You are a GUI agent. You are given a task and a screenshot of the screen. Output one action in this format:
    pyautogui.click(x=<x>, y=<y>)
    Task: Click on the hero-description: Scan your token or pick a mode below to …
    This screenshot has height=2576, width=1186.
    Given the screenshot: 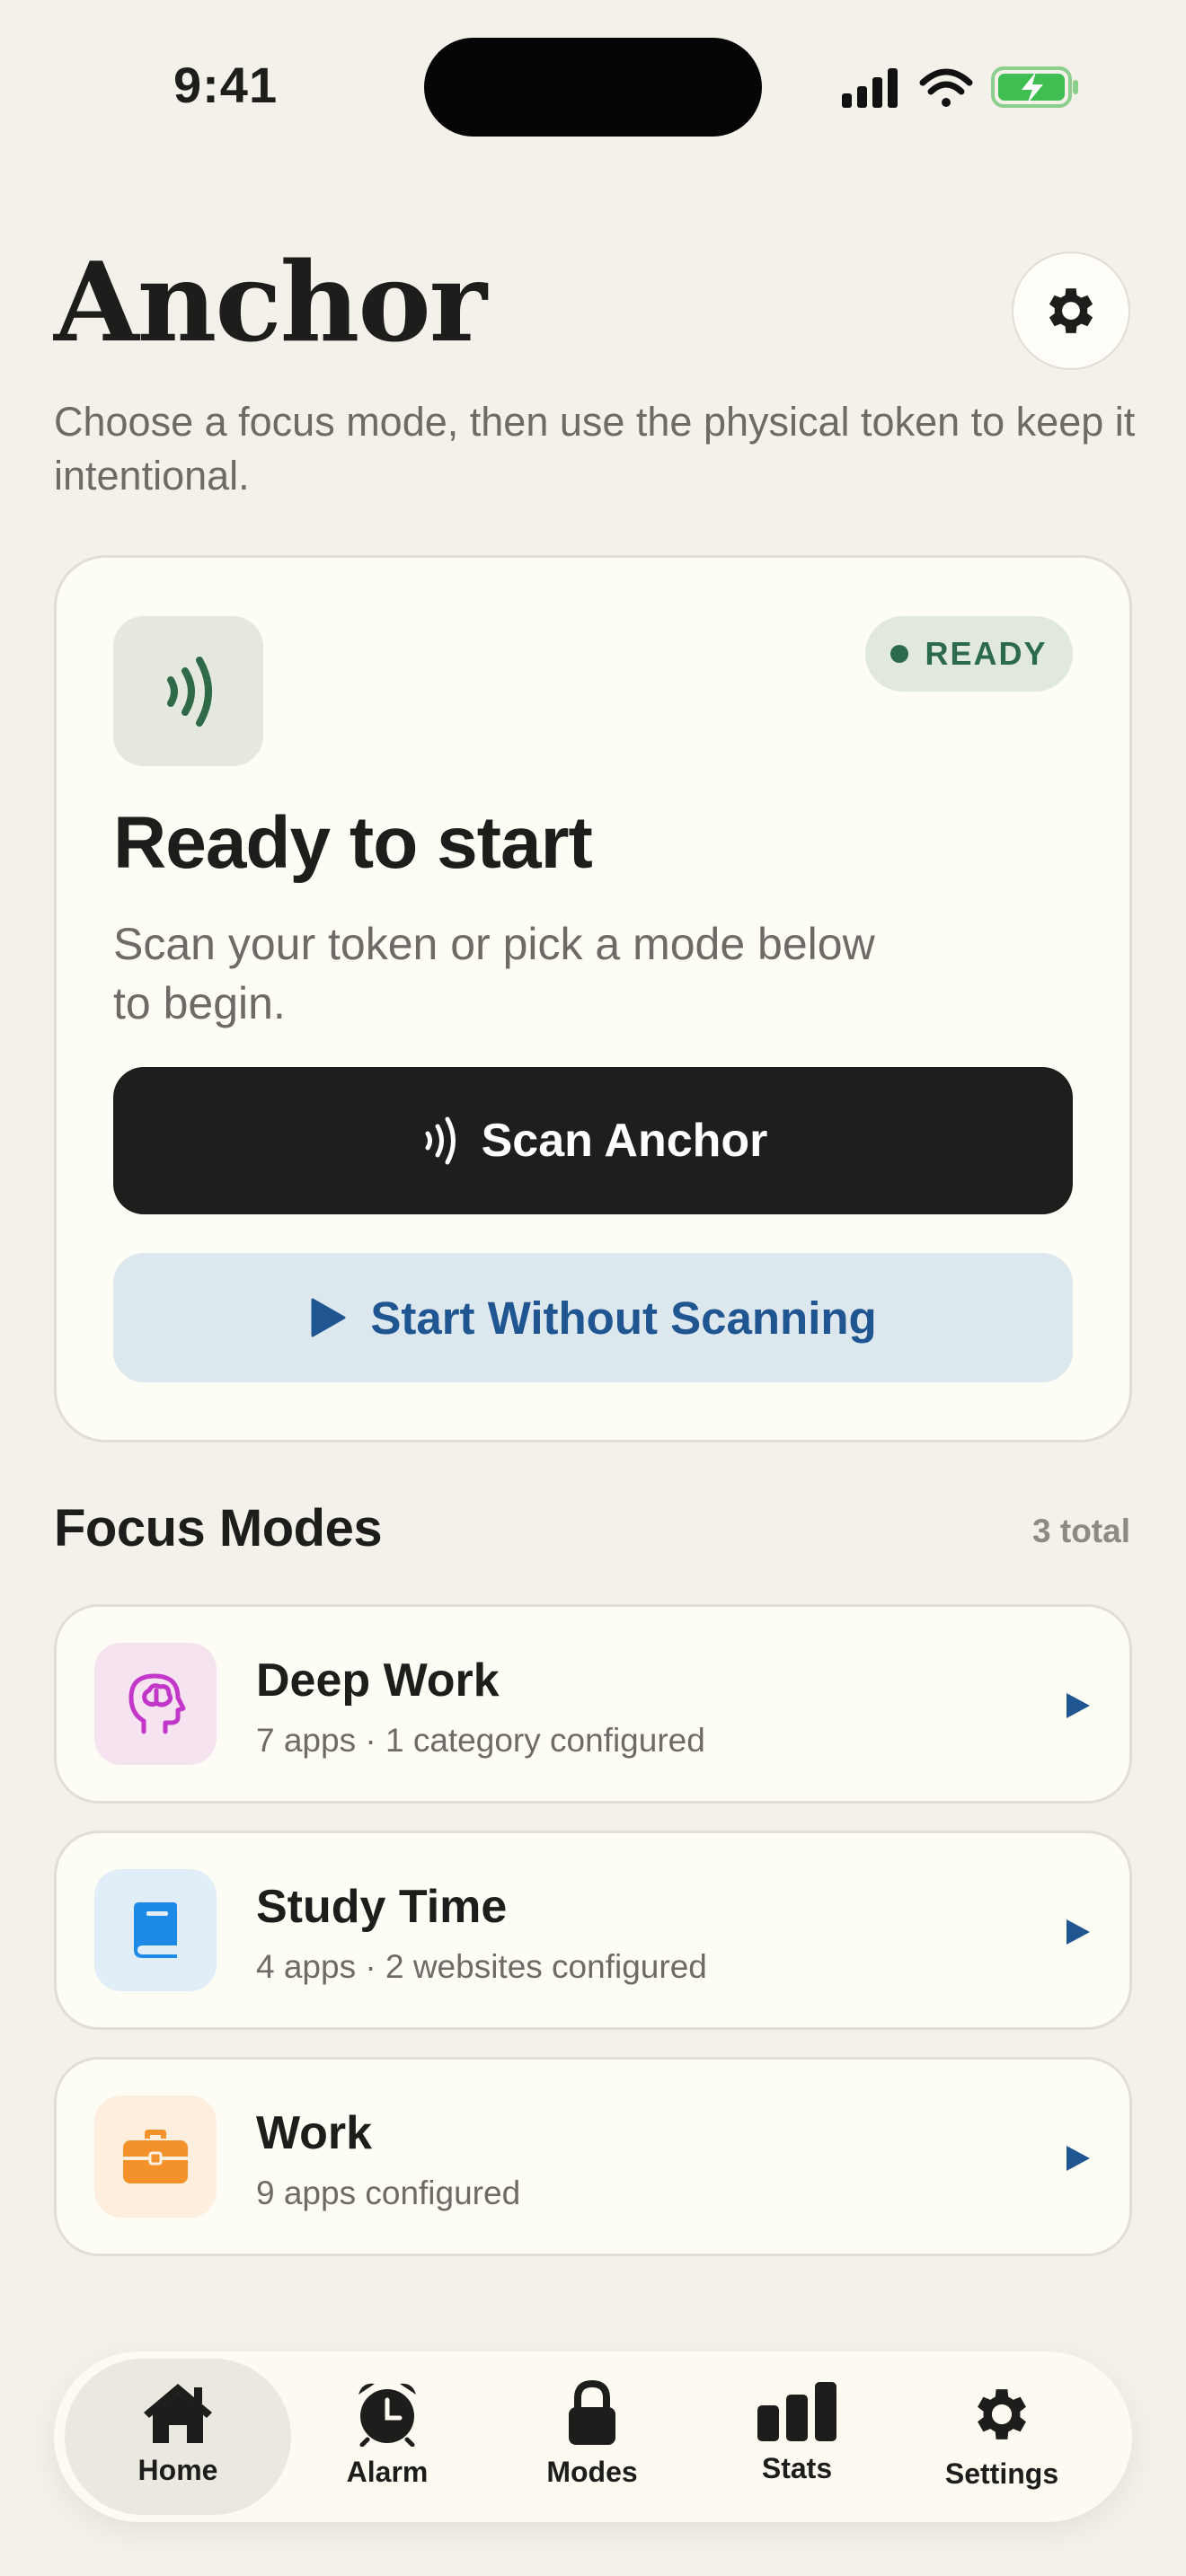 What is the action you would take?
    pyautogui.click(x=494, y=973)
    